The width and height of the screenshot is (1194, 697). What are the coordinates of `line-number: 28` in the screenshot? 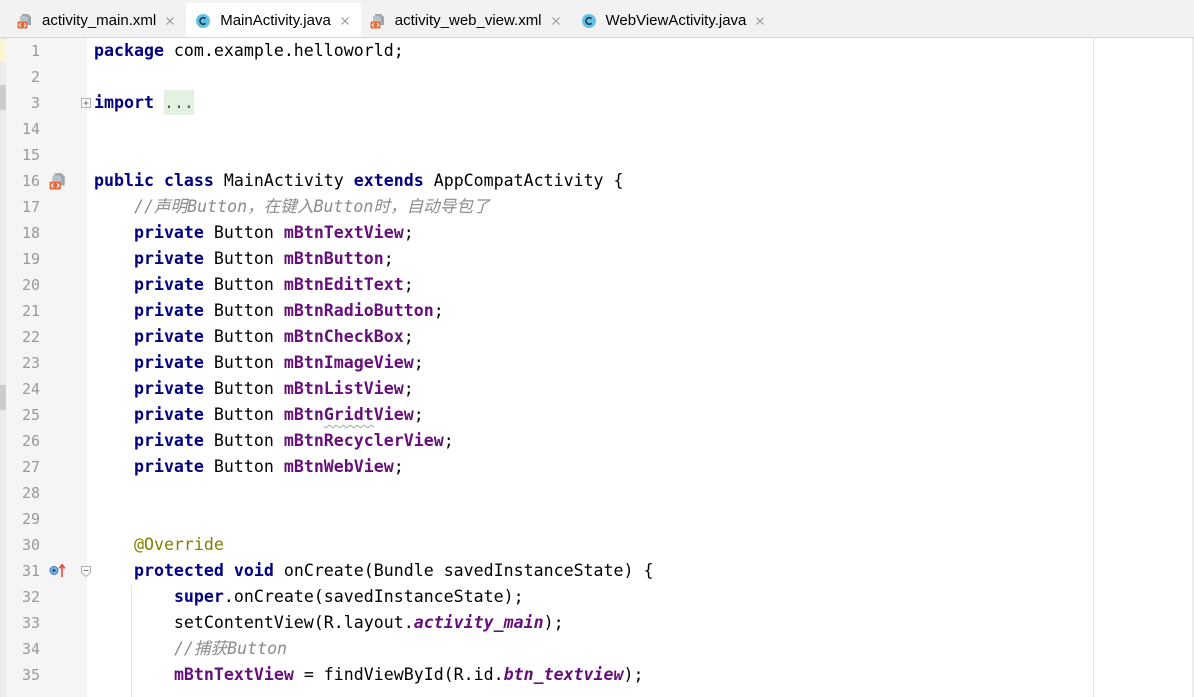 It's located at (30, 493).